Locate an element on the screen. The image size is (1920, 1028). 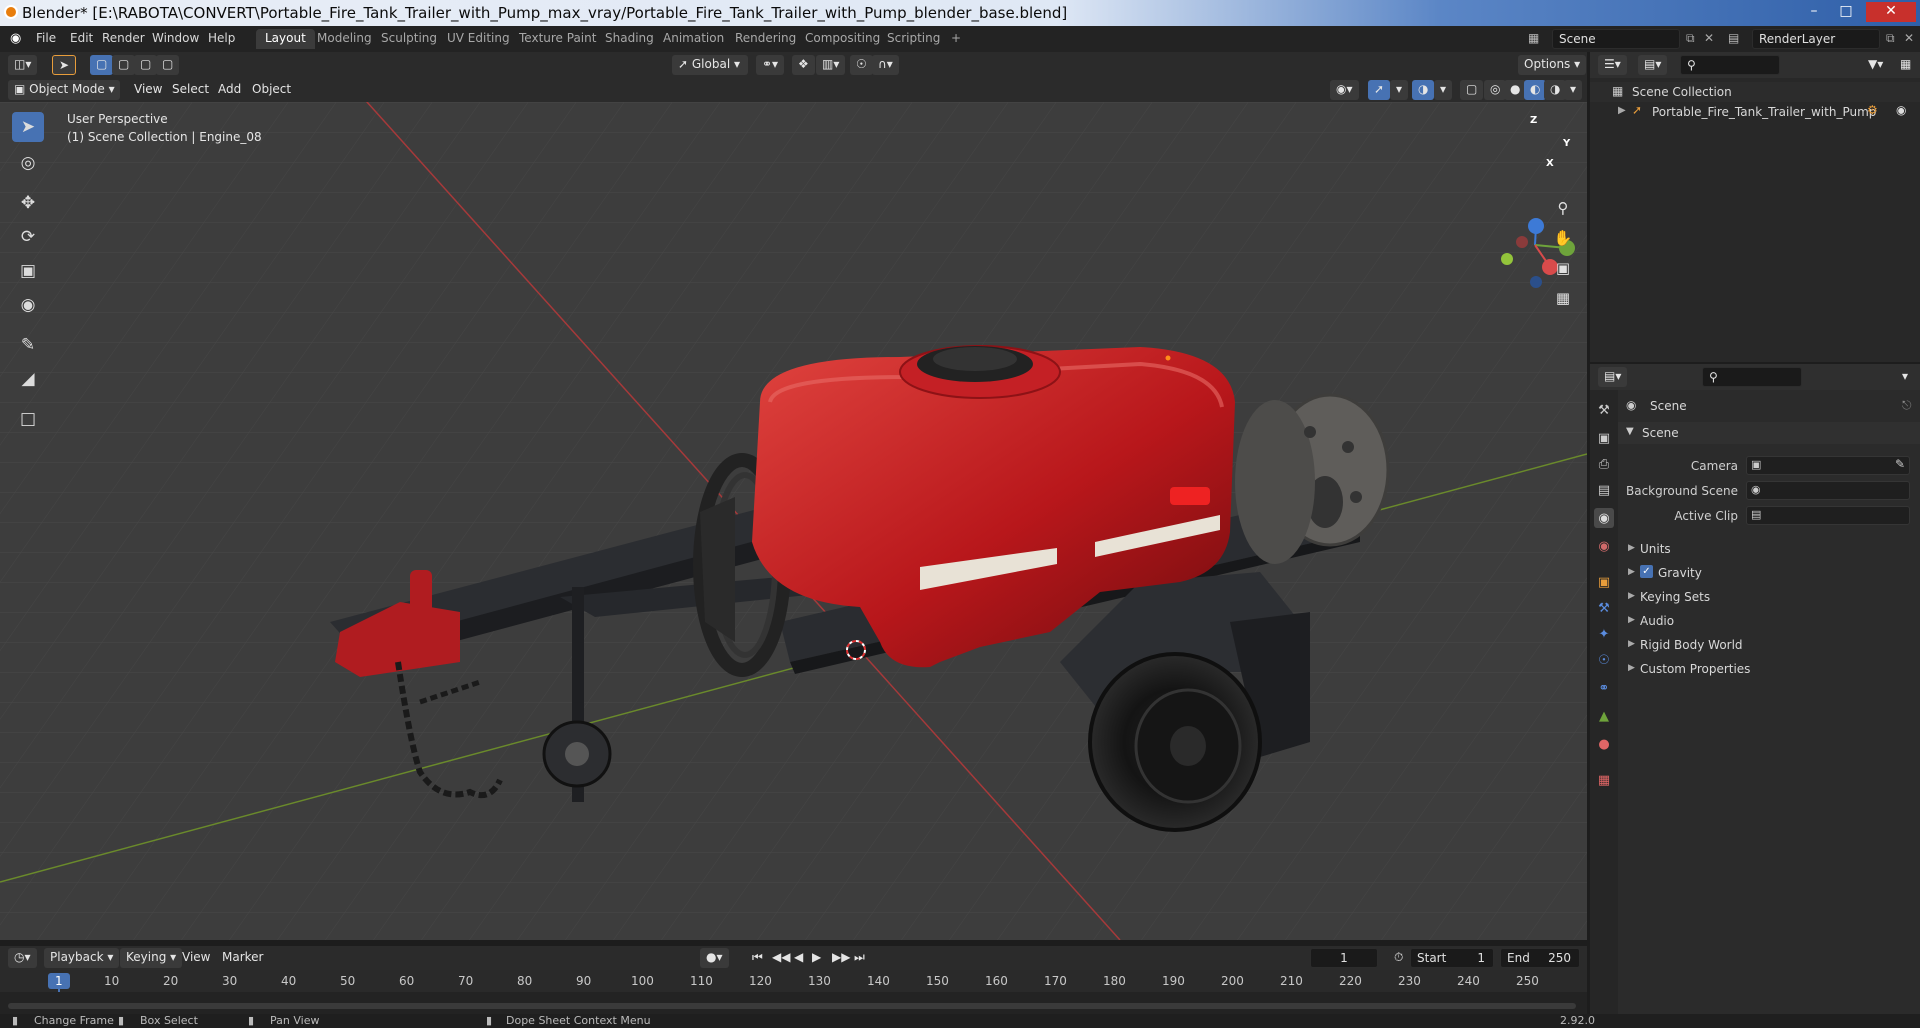
marker-menu: Marker is located at coordinates (242, 958).